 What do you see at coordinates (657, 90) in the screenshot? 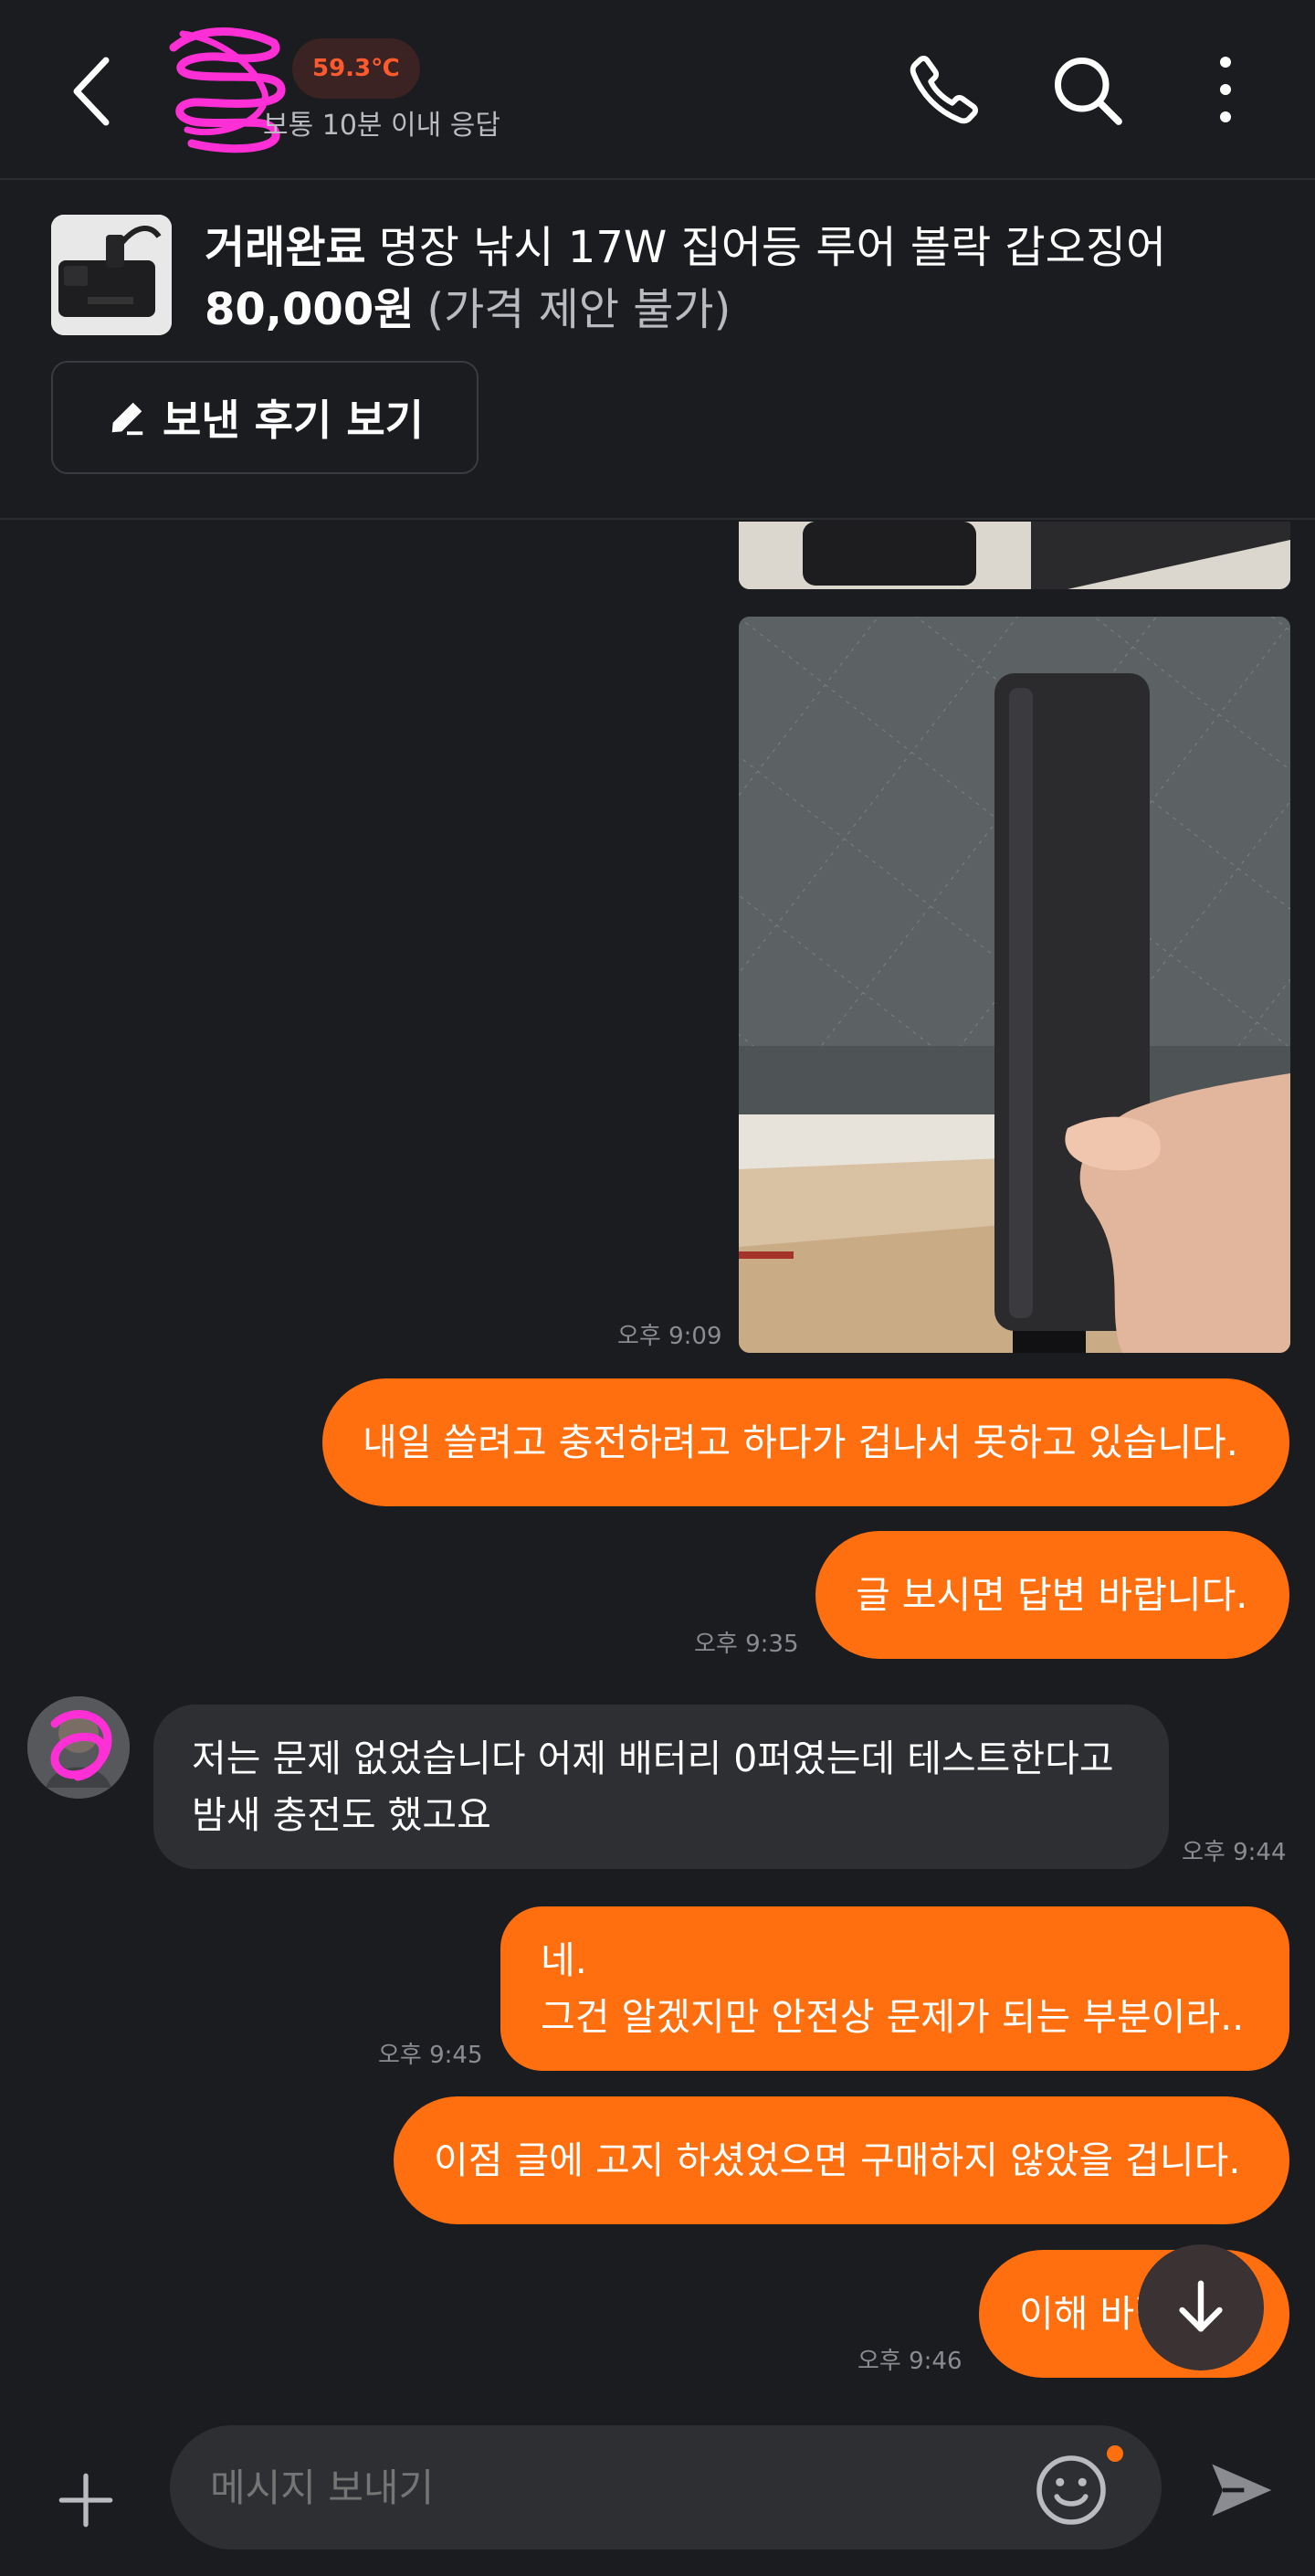
I see `chat-header: 59.3℃ 보통 10분 이내 응답` at bounding box center [657, 90].